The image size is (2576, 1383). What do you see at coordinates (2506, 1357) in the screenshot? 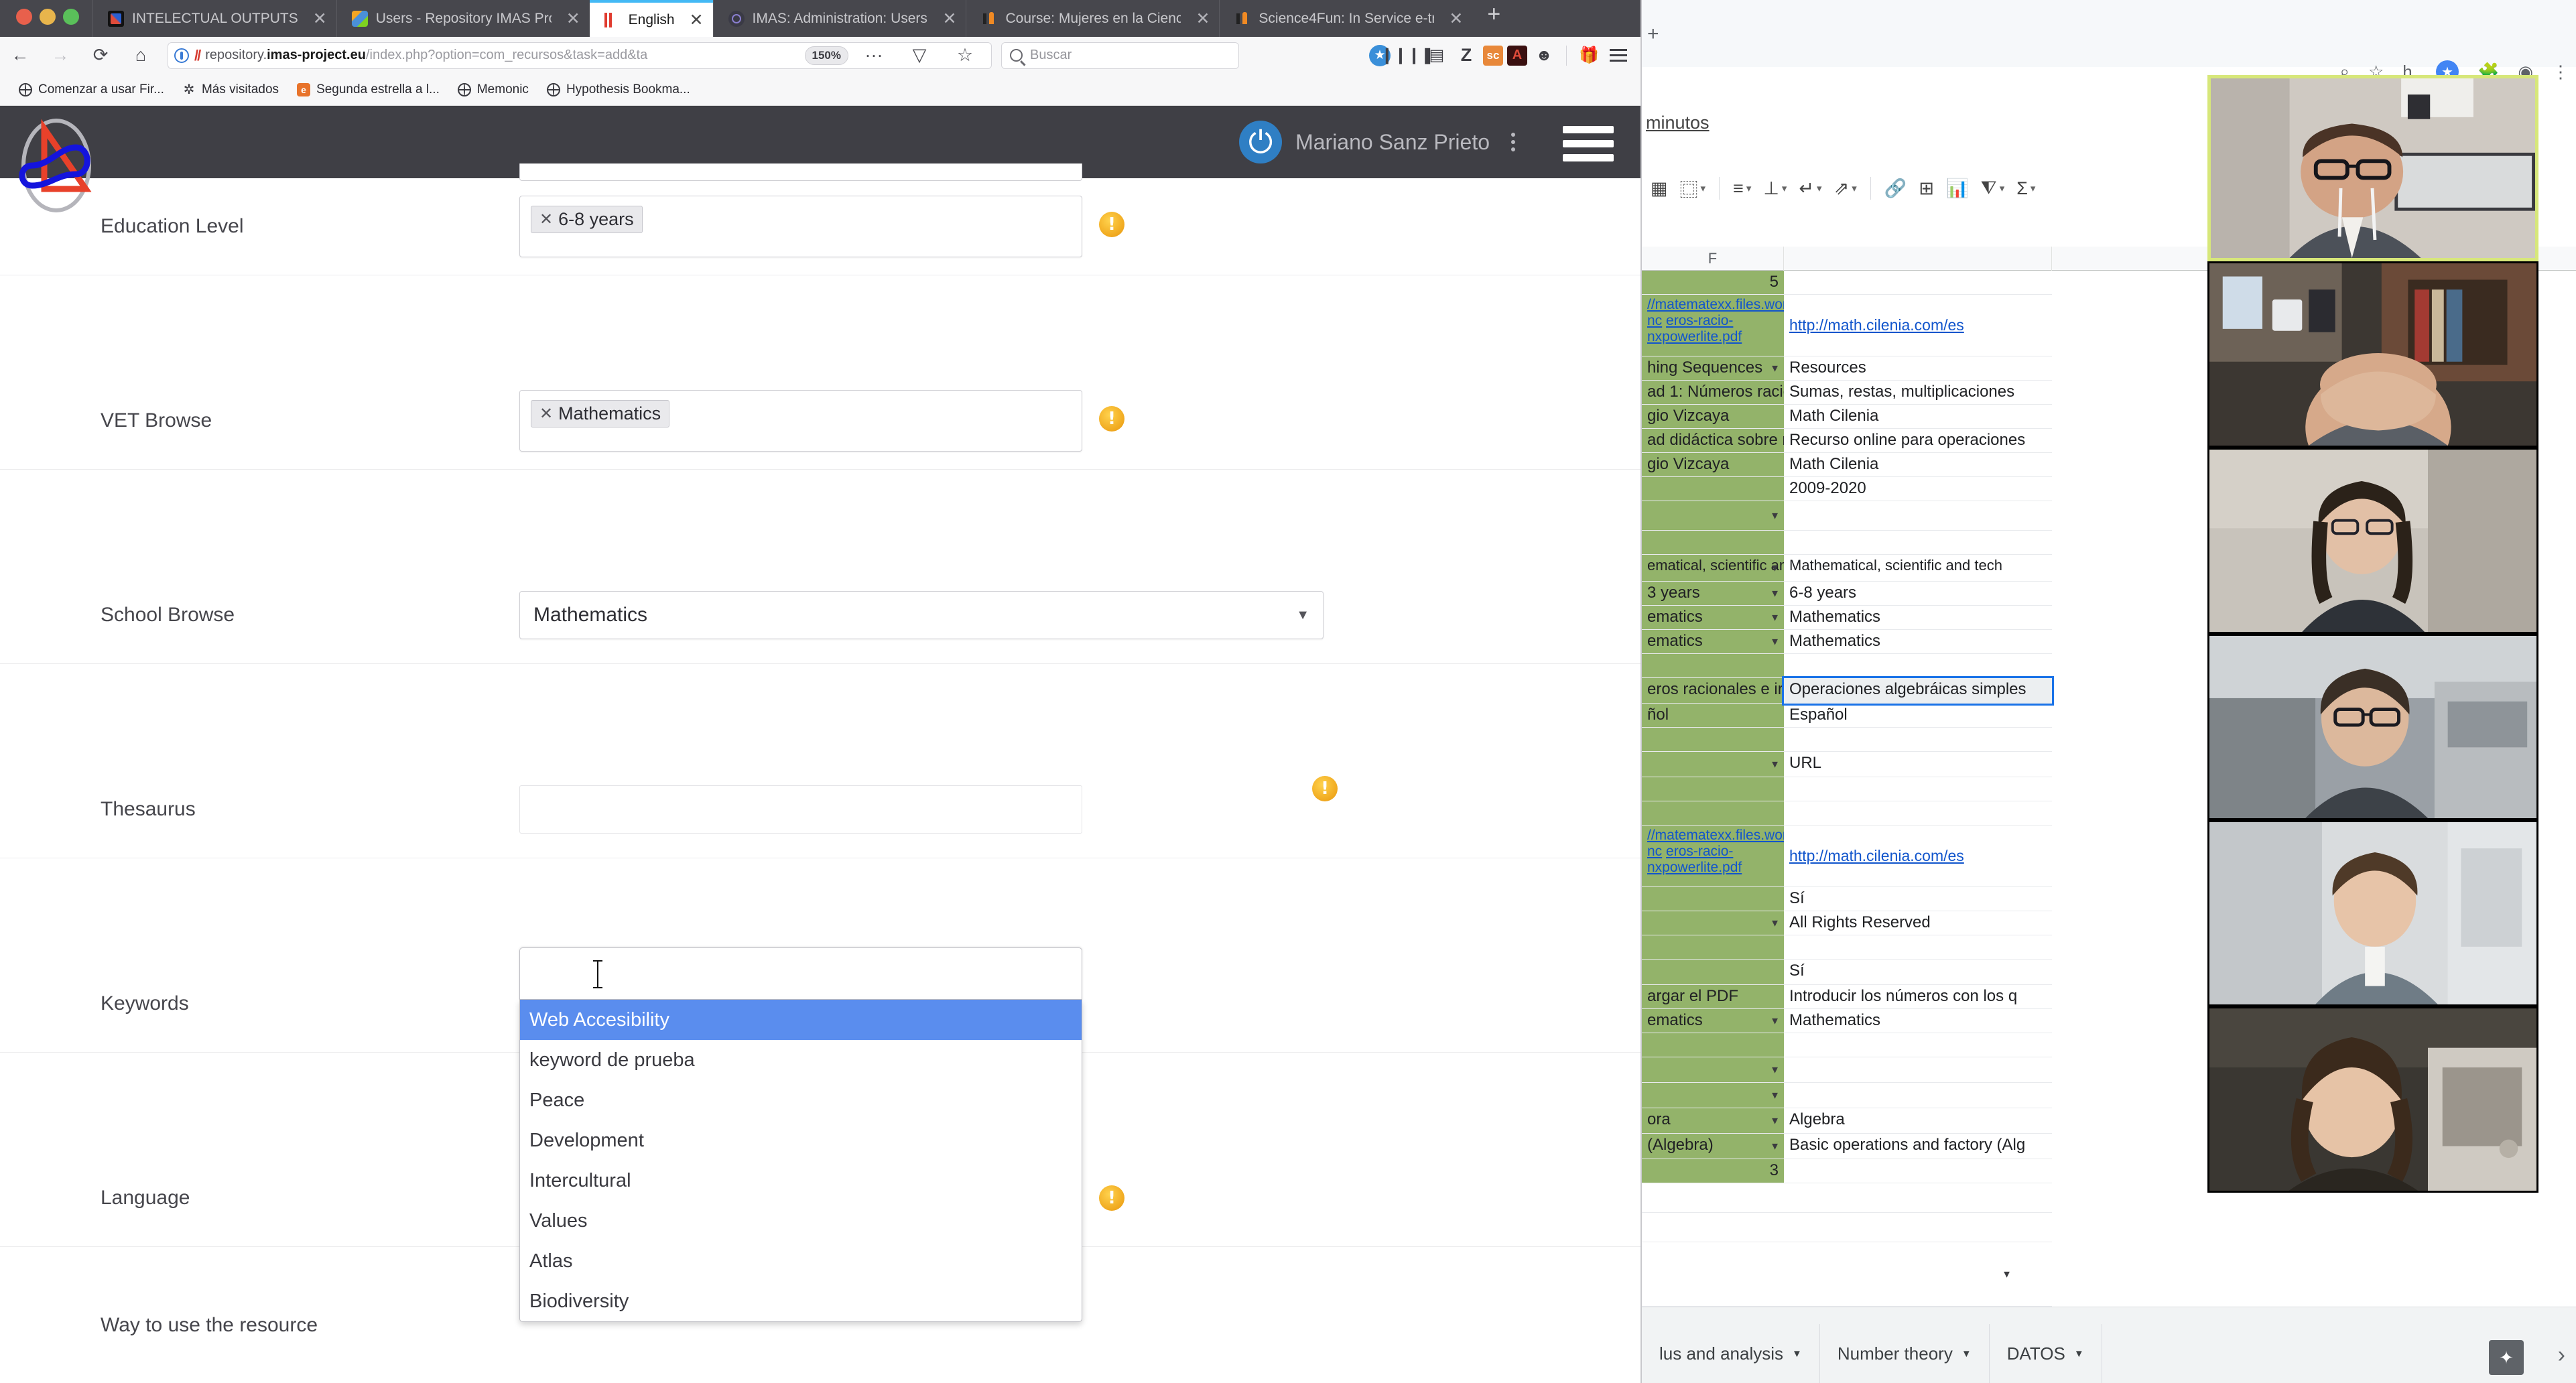
I see `explore-icon: ✦` at bounding box center [2506, 1357].